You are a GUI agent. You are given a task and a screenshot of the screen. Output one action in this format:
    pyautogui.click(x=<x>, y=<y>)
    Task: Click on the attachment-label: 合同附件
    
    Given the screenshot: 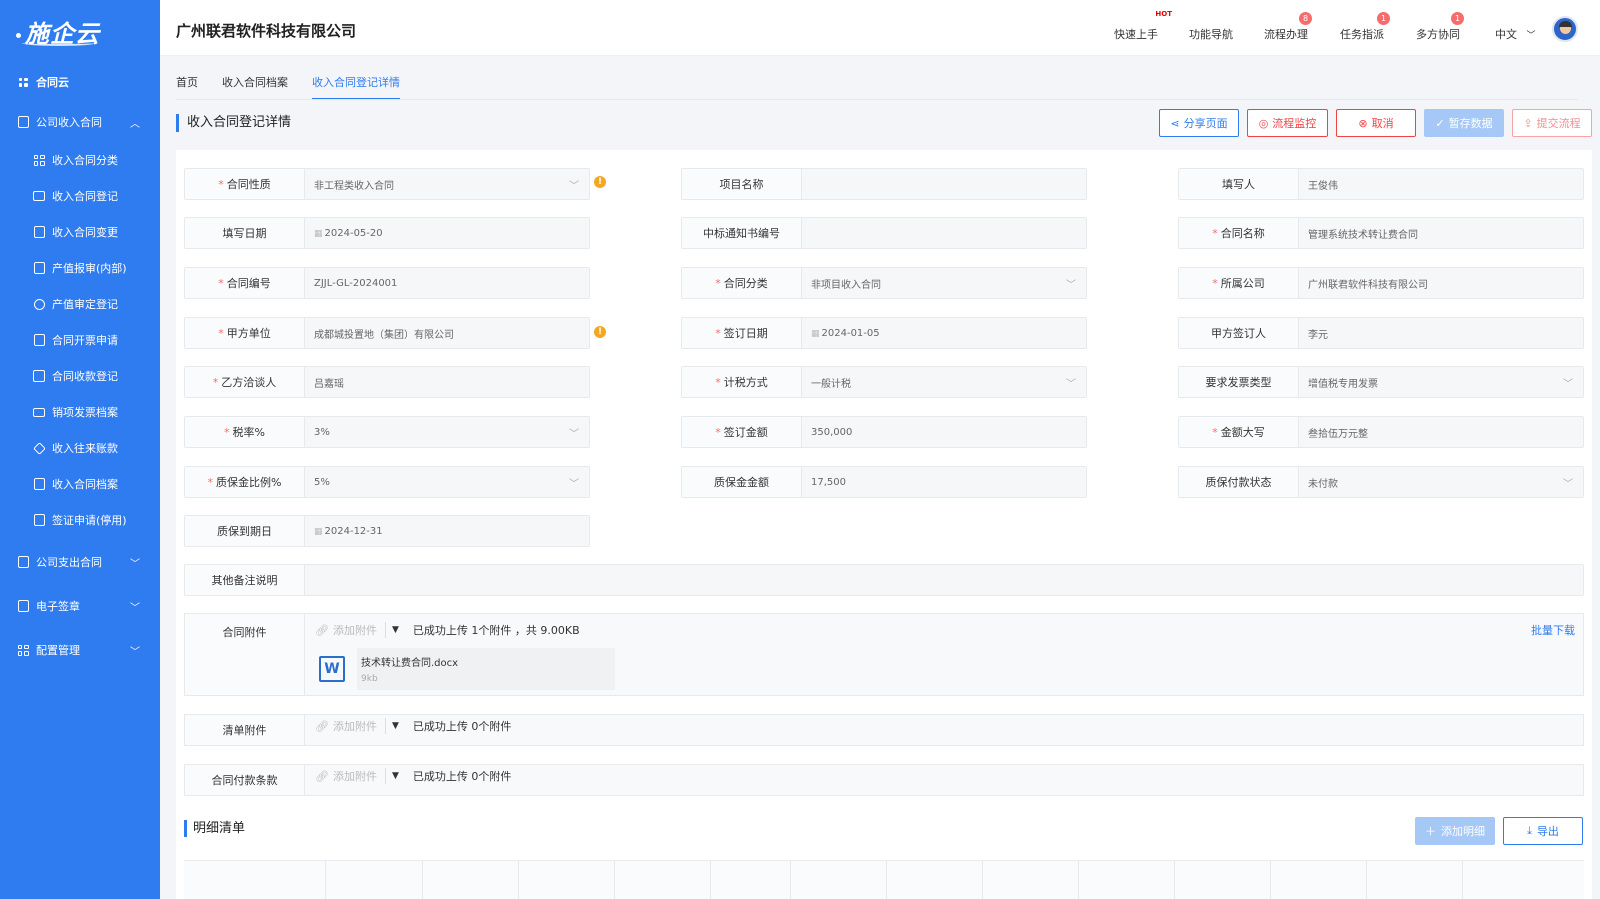 What is the action you would take?
    pyautogui.click(x=245, y=654)
    